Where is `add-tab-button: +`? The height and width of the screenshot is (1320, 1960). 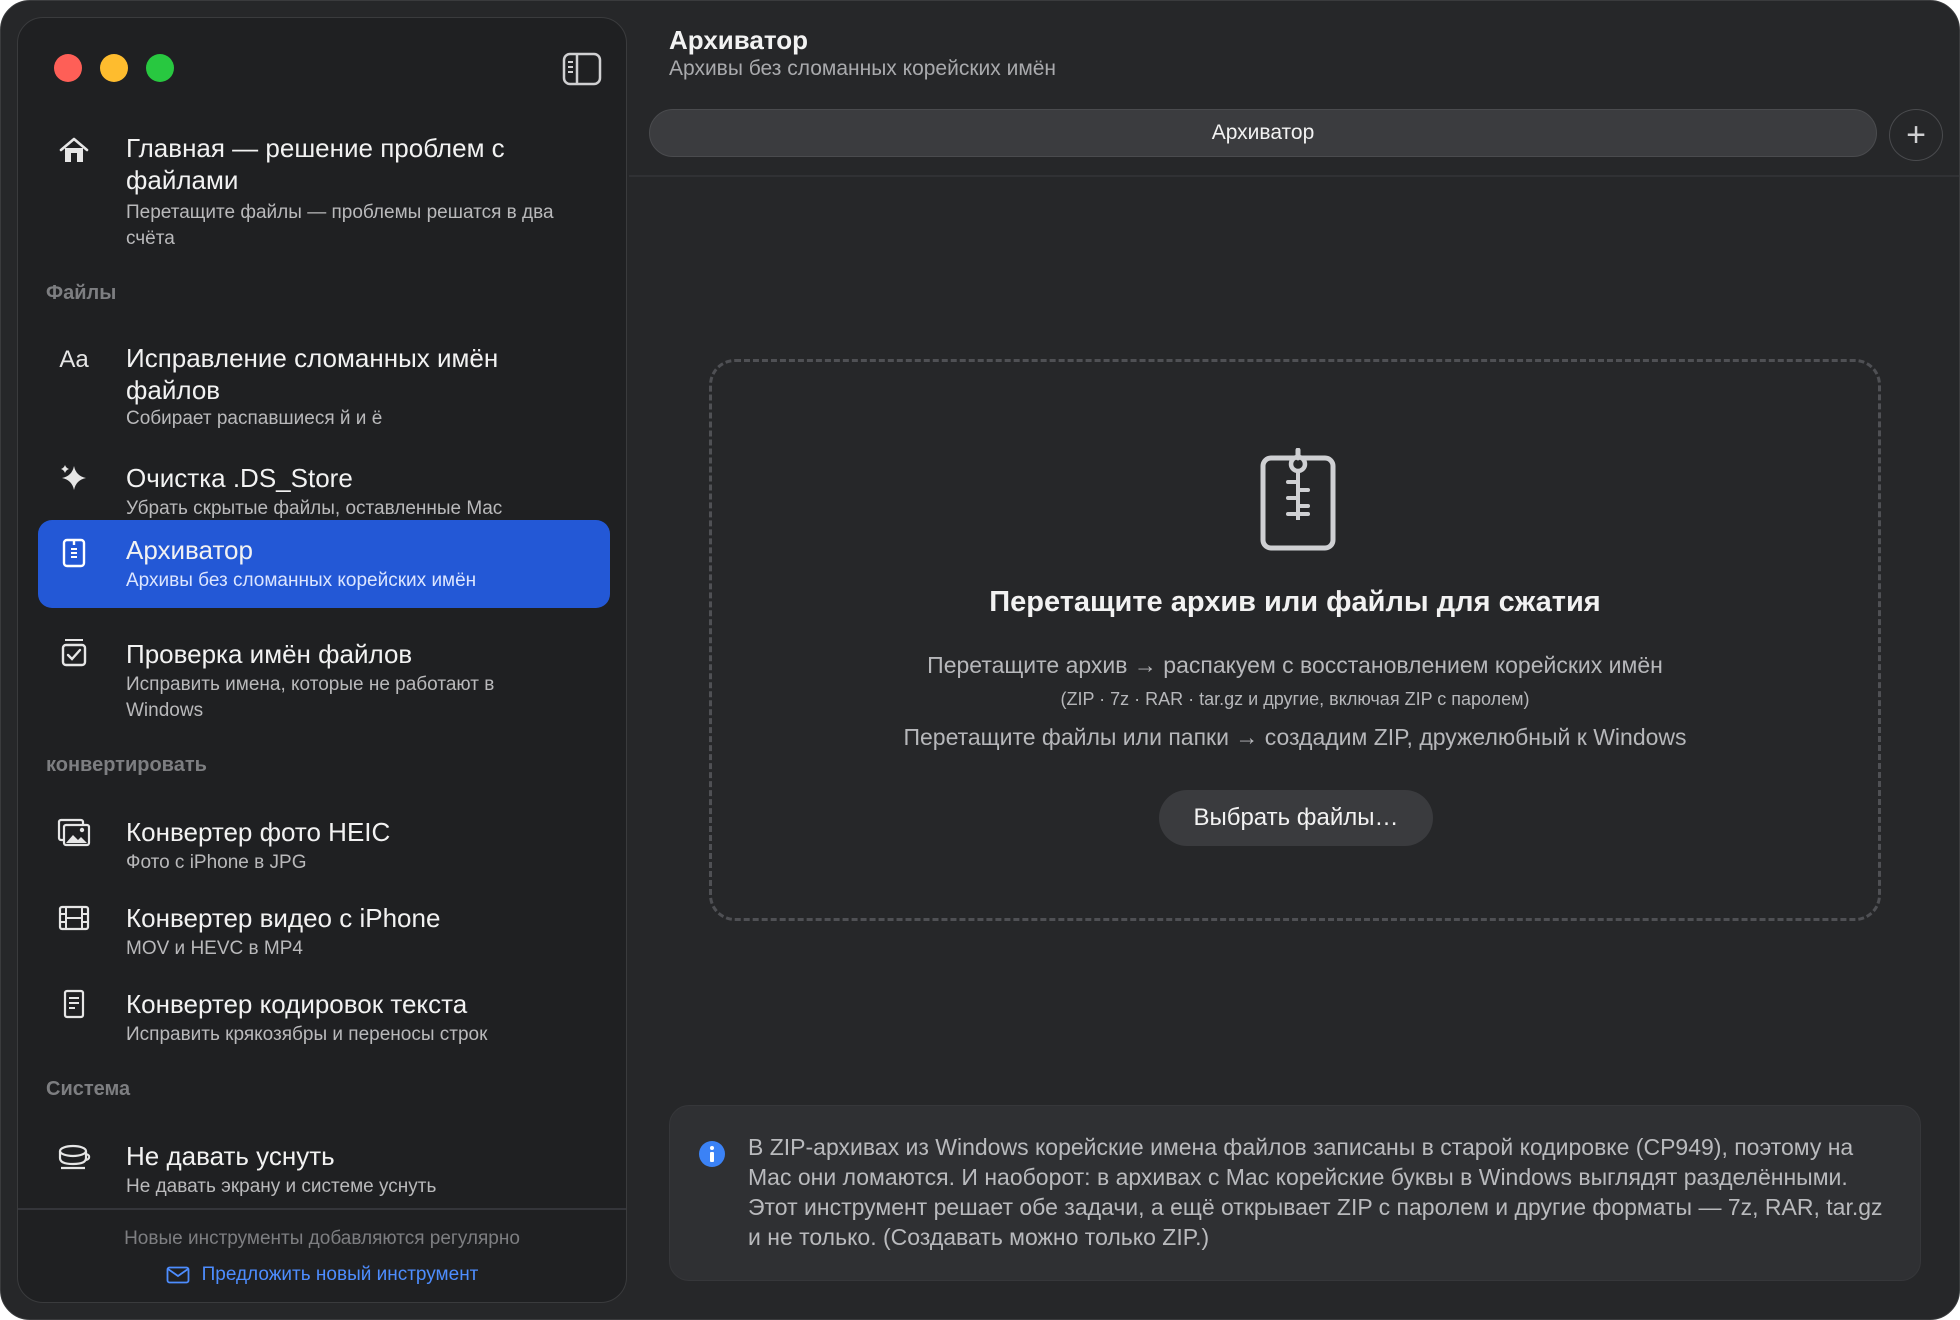
add-tab-button: + is located at coordinates (1916, 135).